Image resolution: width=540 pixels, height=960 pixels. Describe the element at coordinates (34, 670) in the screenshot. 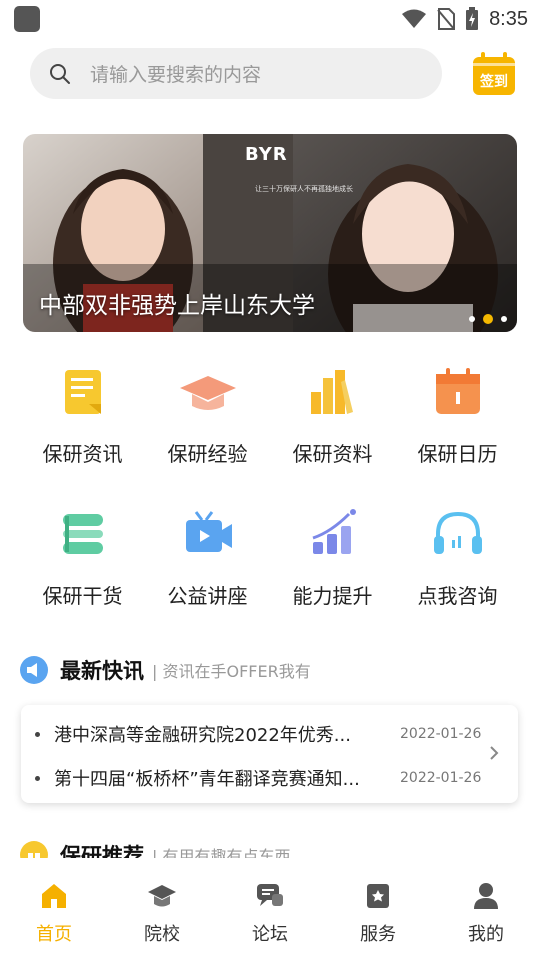

I see `megaphone-icon` at that location.